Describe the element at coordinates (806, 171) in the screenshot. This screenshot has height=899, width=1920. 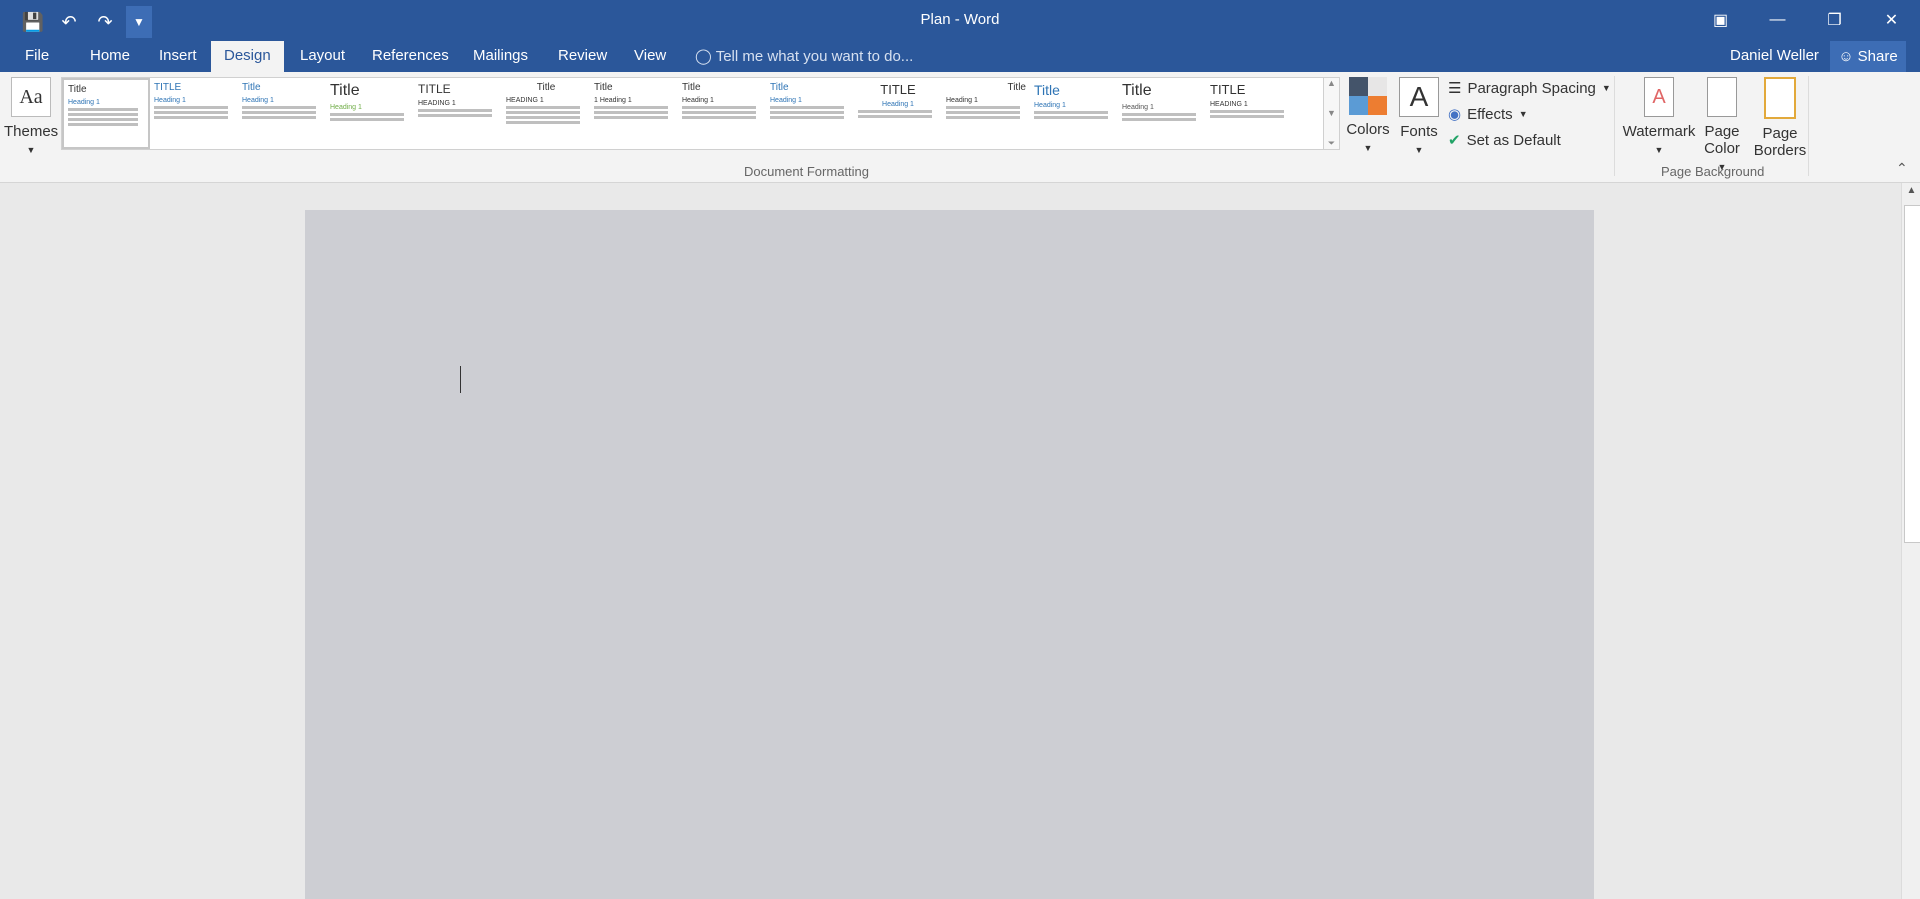
I see `document-formatting-label: Document Formatting` at that location.